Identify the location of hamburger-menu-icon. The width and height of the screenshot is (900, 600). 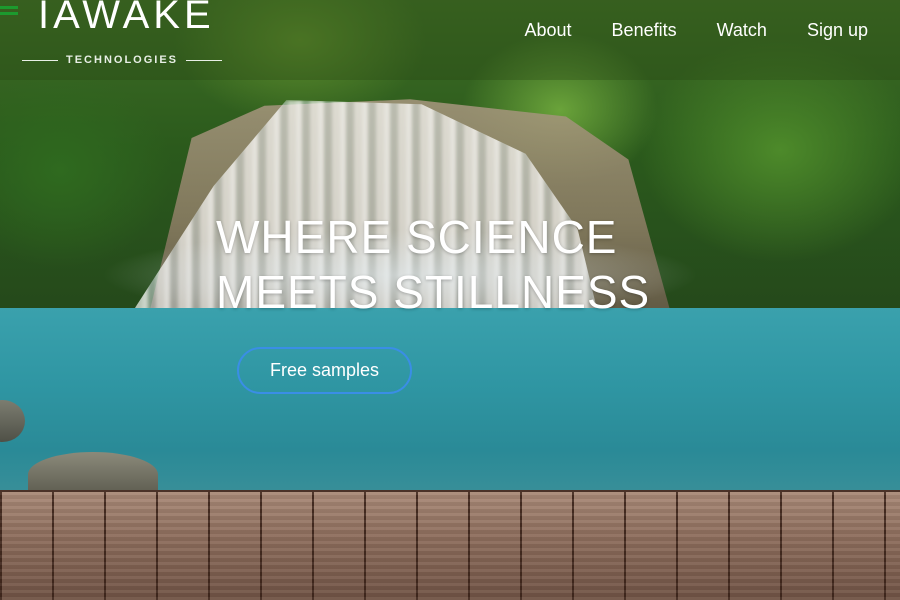
(10, 10).